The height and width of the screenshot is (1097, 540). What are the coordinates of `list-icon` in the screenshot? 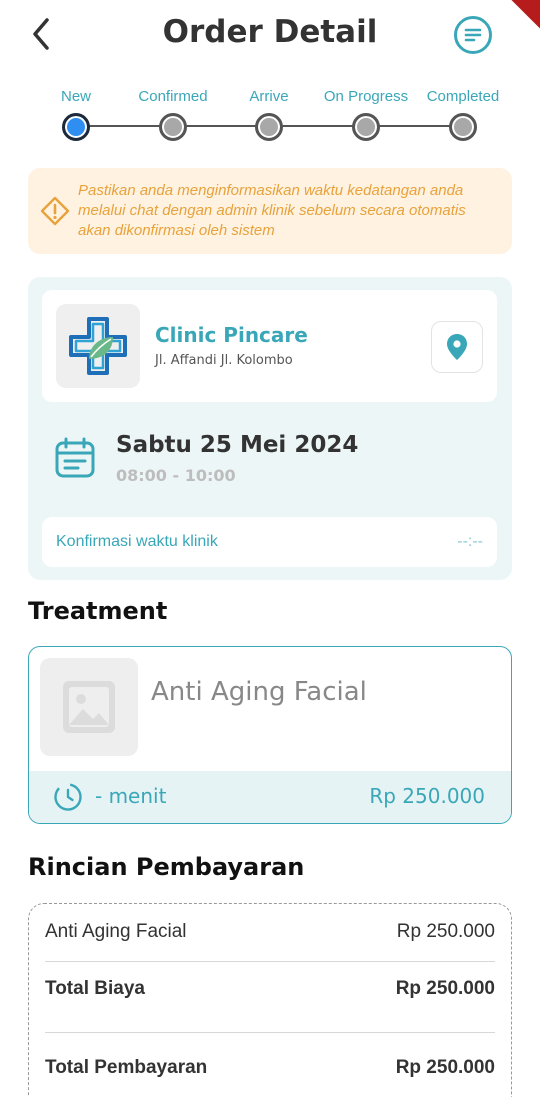 It's located at (473, 35).